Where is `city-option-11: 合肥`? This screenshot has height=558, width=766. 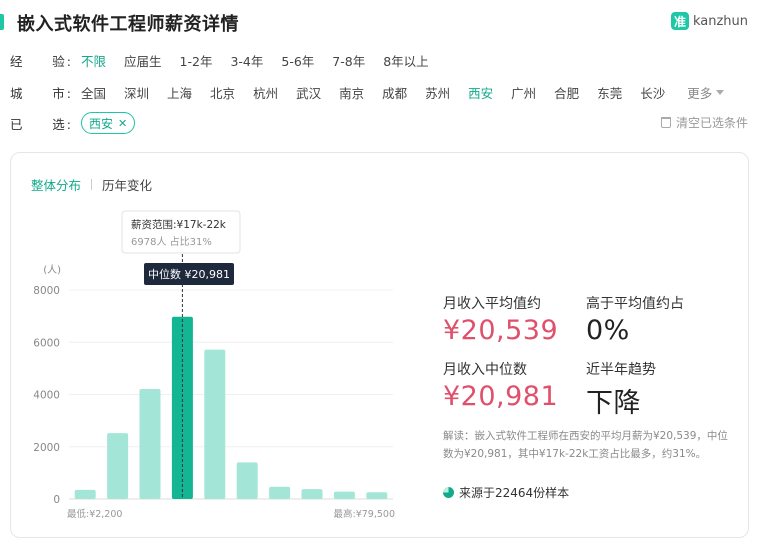 city-option-11: 合肥 is located at coordinates (566, 92).